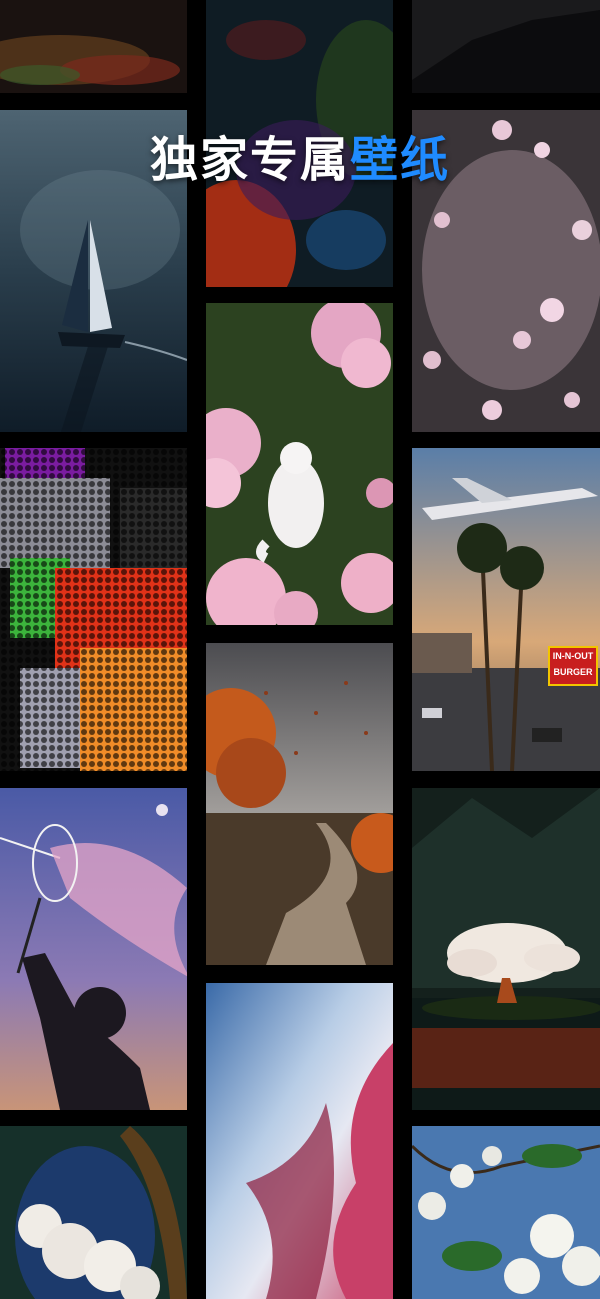  Describe the element at coordinates (506, 46) in the screenshot. I see `wallpaper-dark-mountain` at that location.